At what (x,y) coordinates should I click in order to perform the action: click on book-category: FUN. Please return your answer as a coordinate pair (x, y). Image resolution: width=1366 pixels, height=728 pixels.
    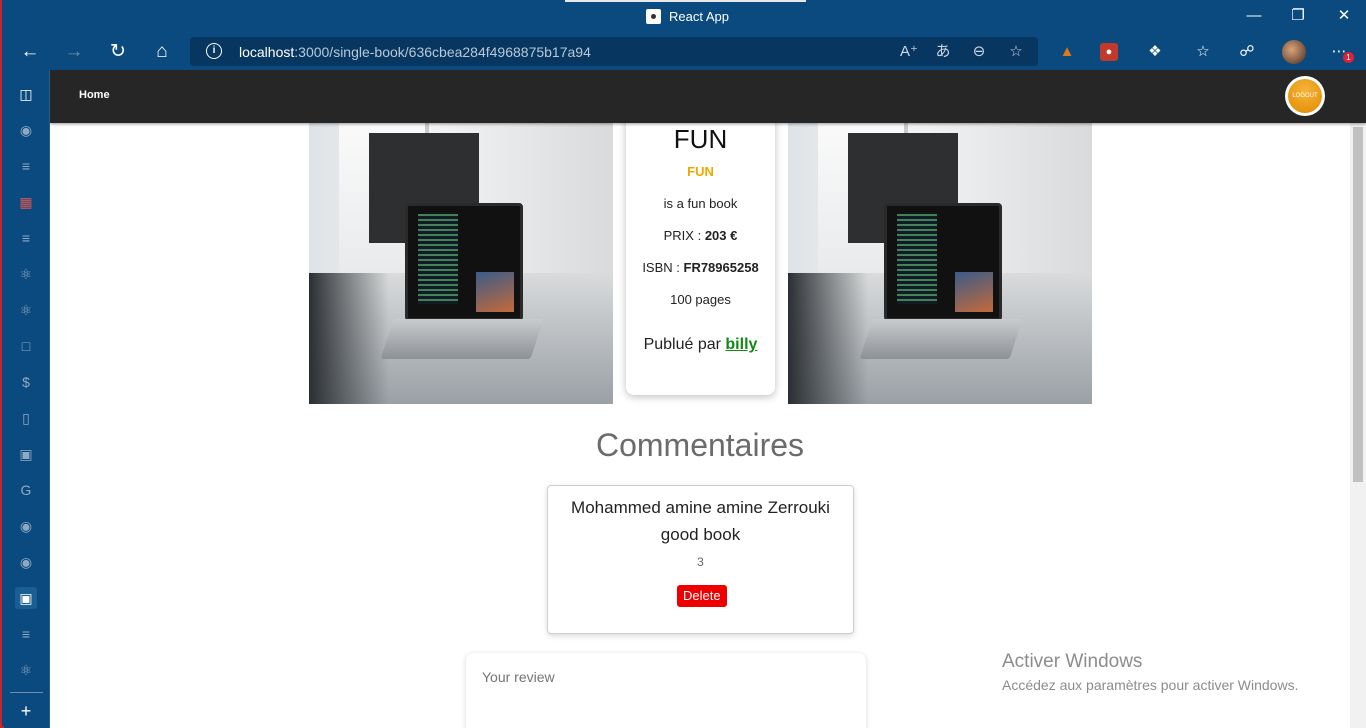
    Looking at the image, I should click on (700, 171).